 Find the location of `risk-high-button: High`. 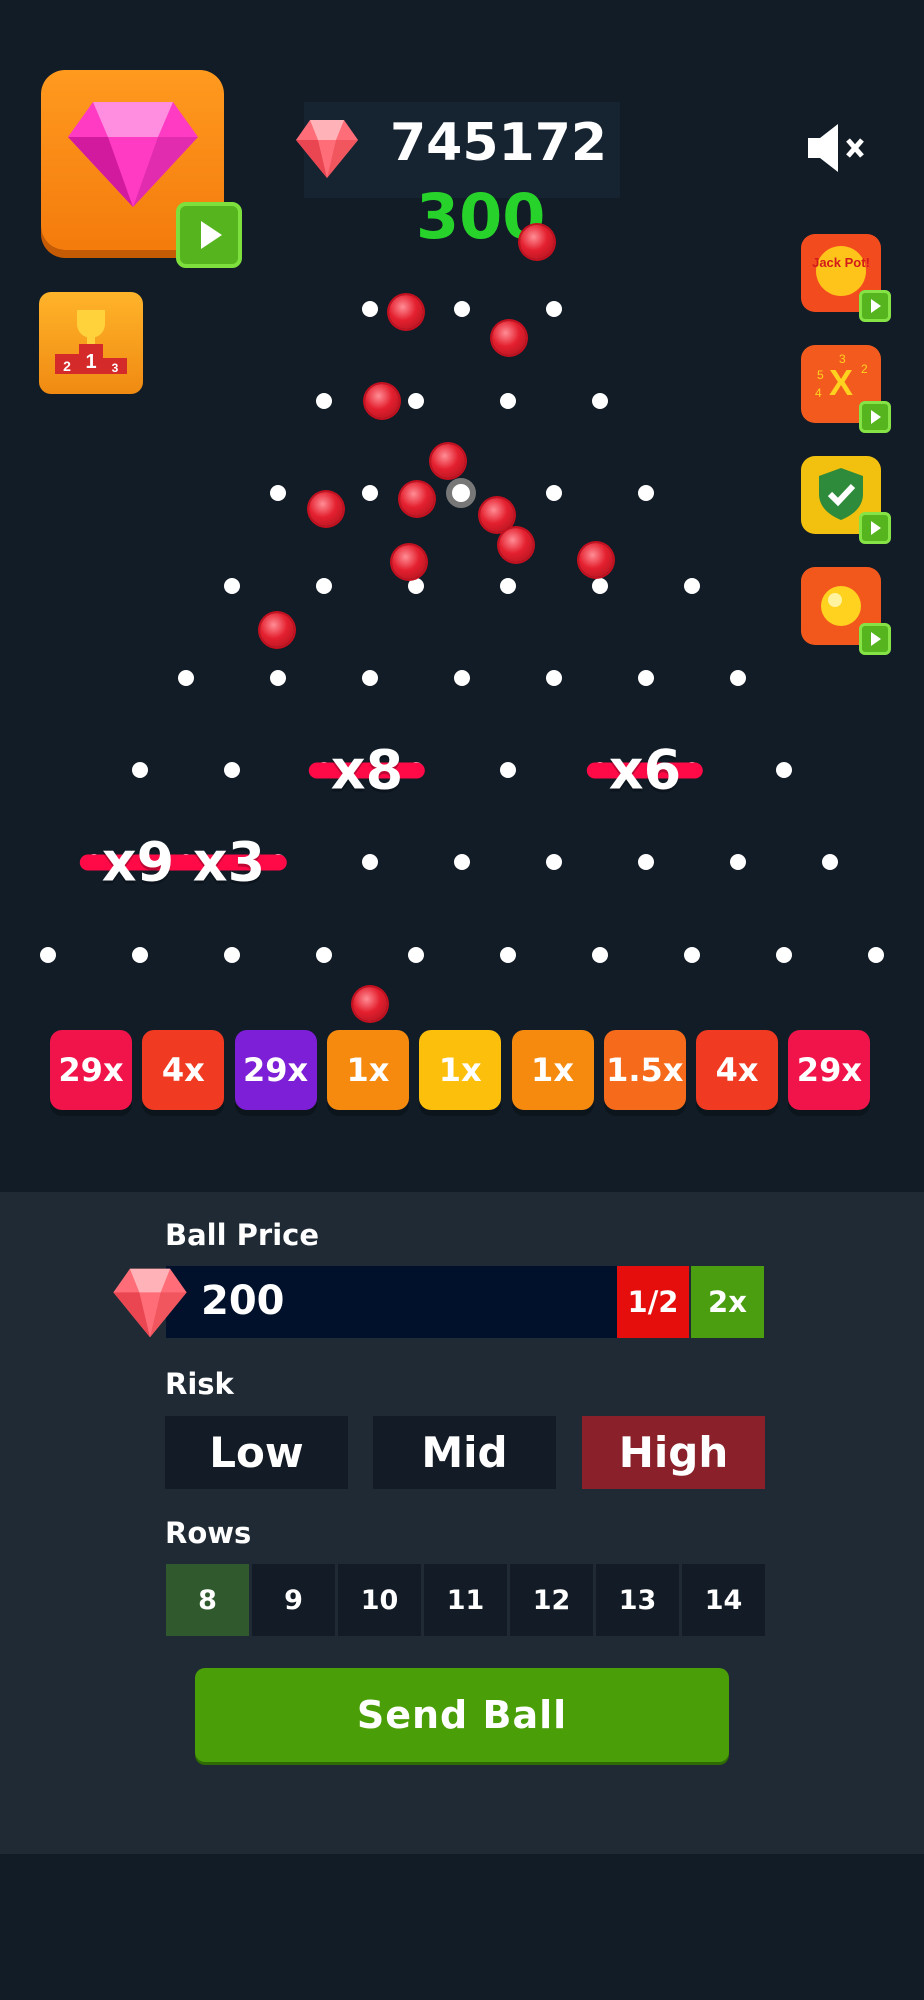

risk-high-button: High is located at coordinates (673, 1452).